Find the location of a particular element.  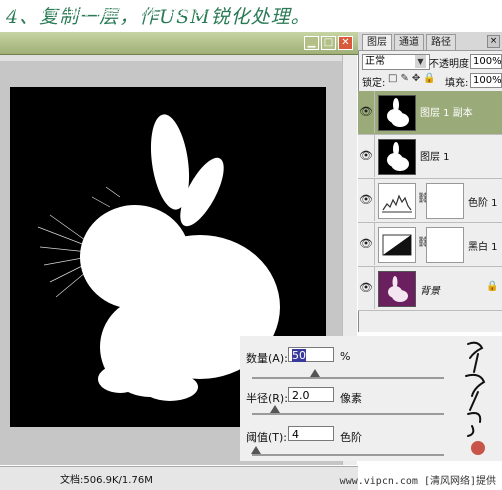

layer-row-bw: 👁 ⛓ 黑白 1 is located at coordinates (430, 245).